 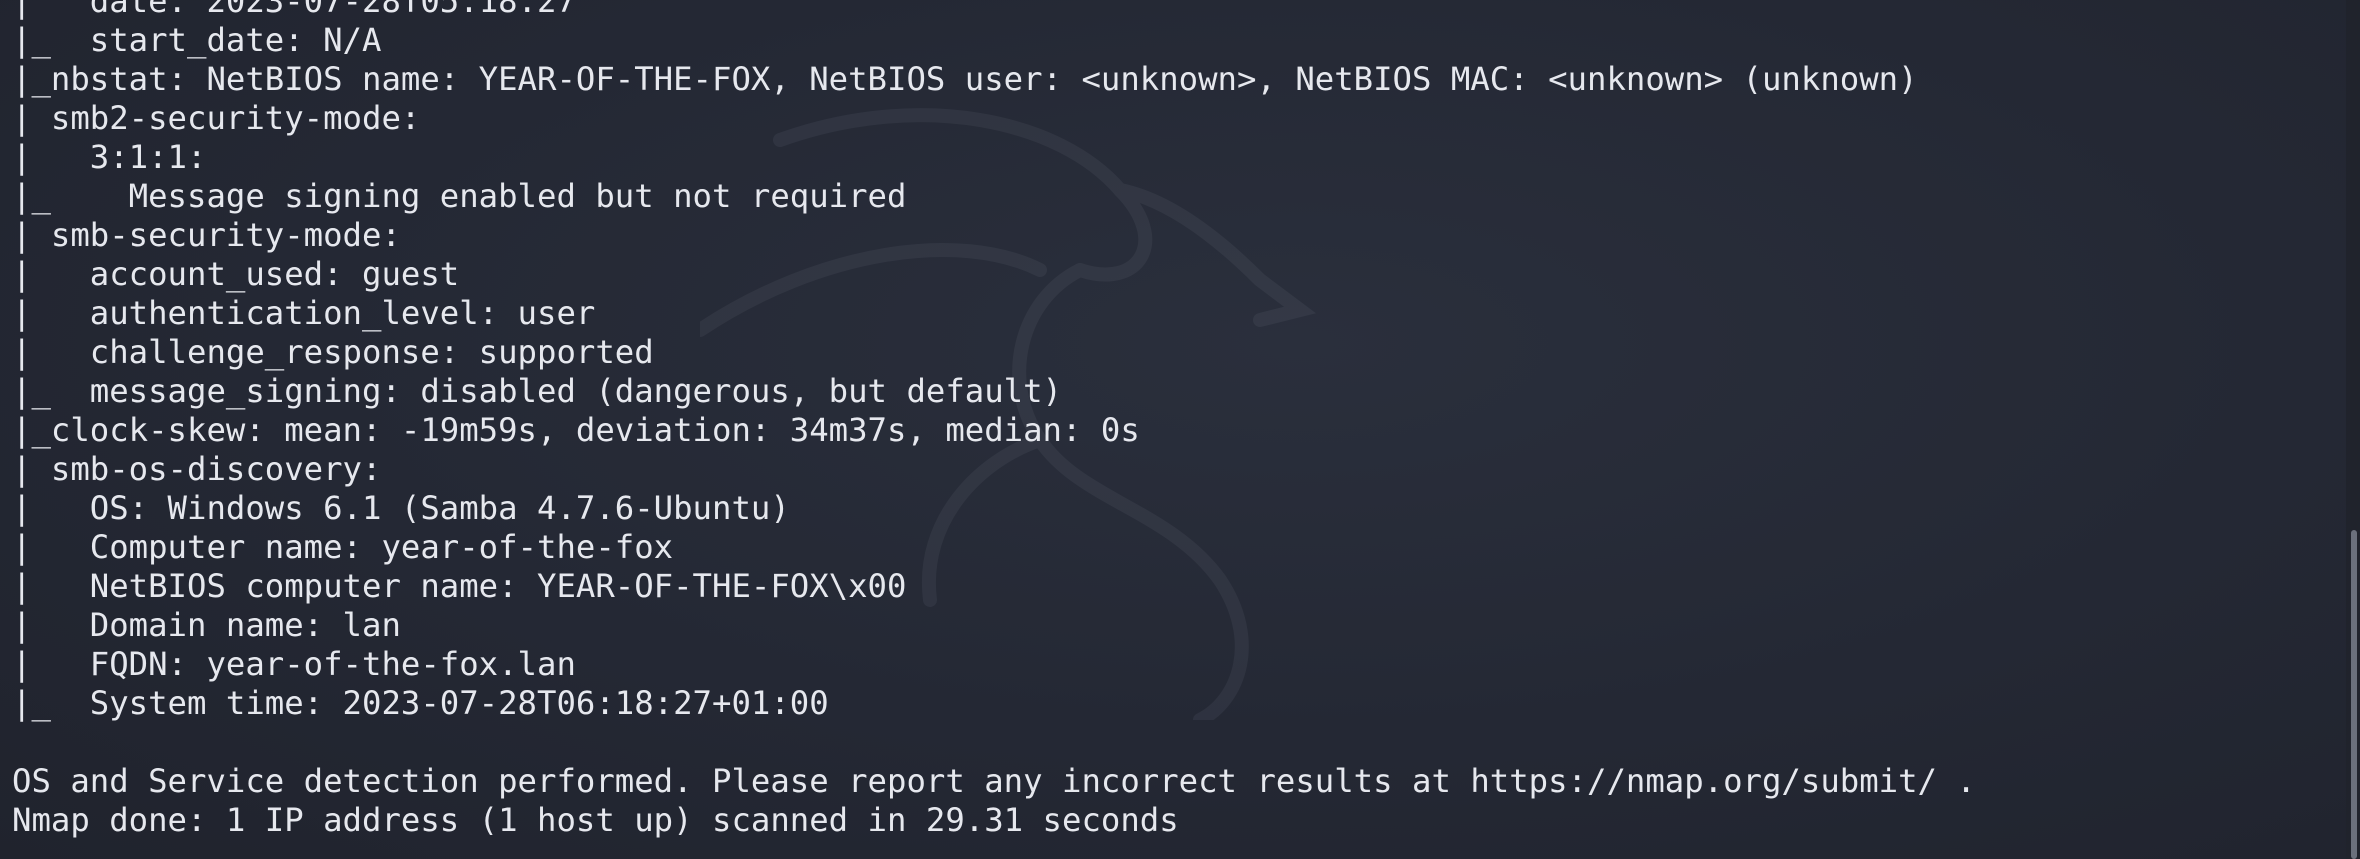 I want to click on scrollbar, so click(x=2353, y=429).